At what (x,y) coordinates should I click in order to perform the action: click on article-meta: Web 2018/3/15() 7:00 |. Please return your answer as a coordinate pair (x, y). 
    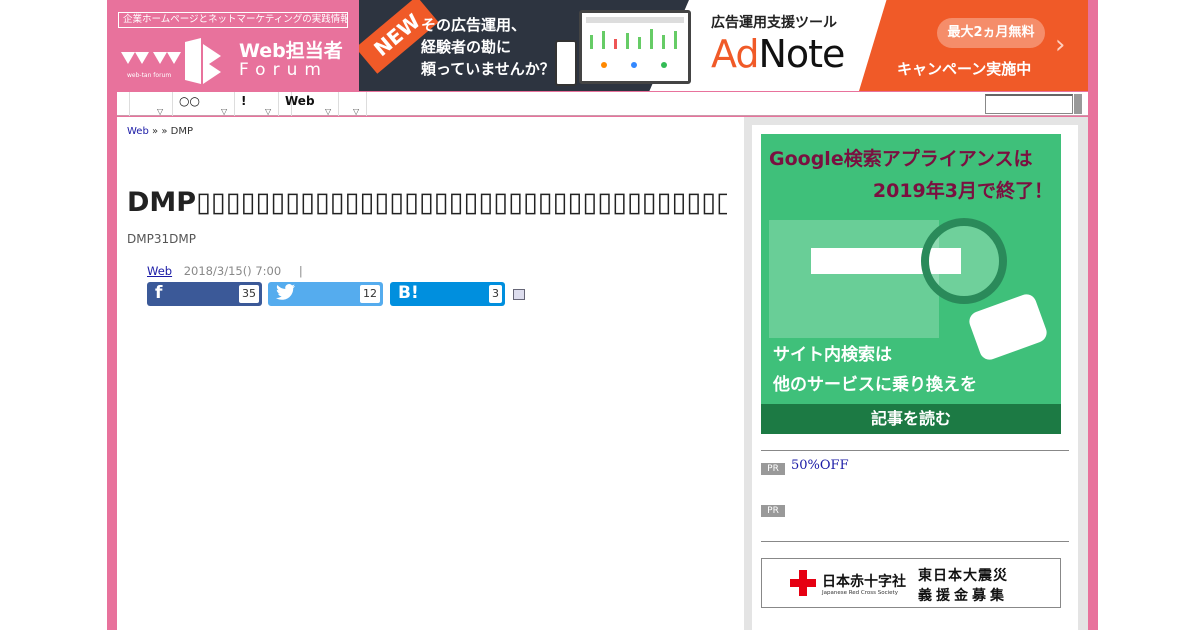
    Looking at the image, I should click on (225, 271).